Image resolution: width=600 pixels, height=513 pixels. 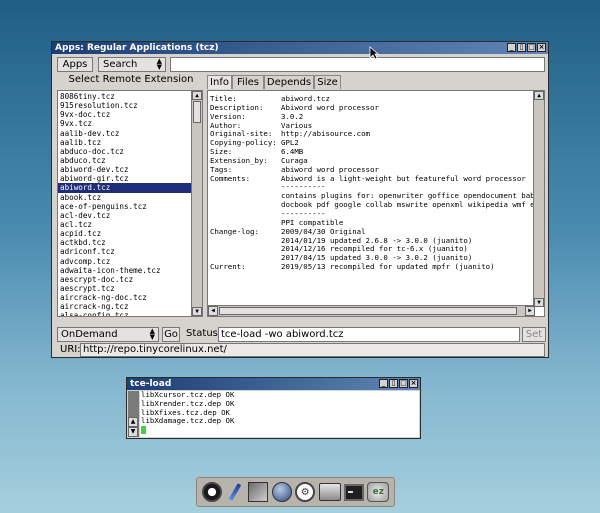 I want to click on uri-field: http://repo.tinycorelinux.net/, so click(x=312, y=350).